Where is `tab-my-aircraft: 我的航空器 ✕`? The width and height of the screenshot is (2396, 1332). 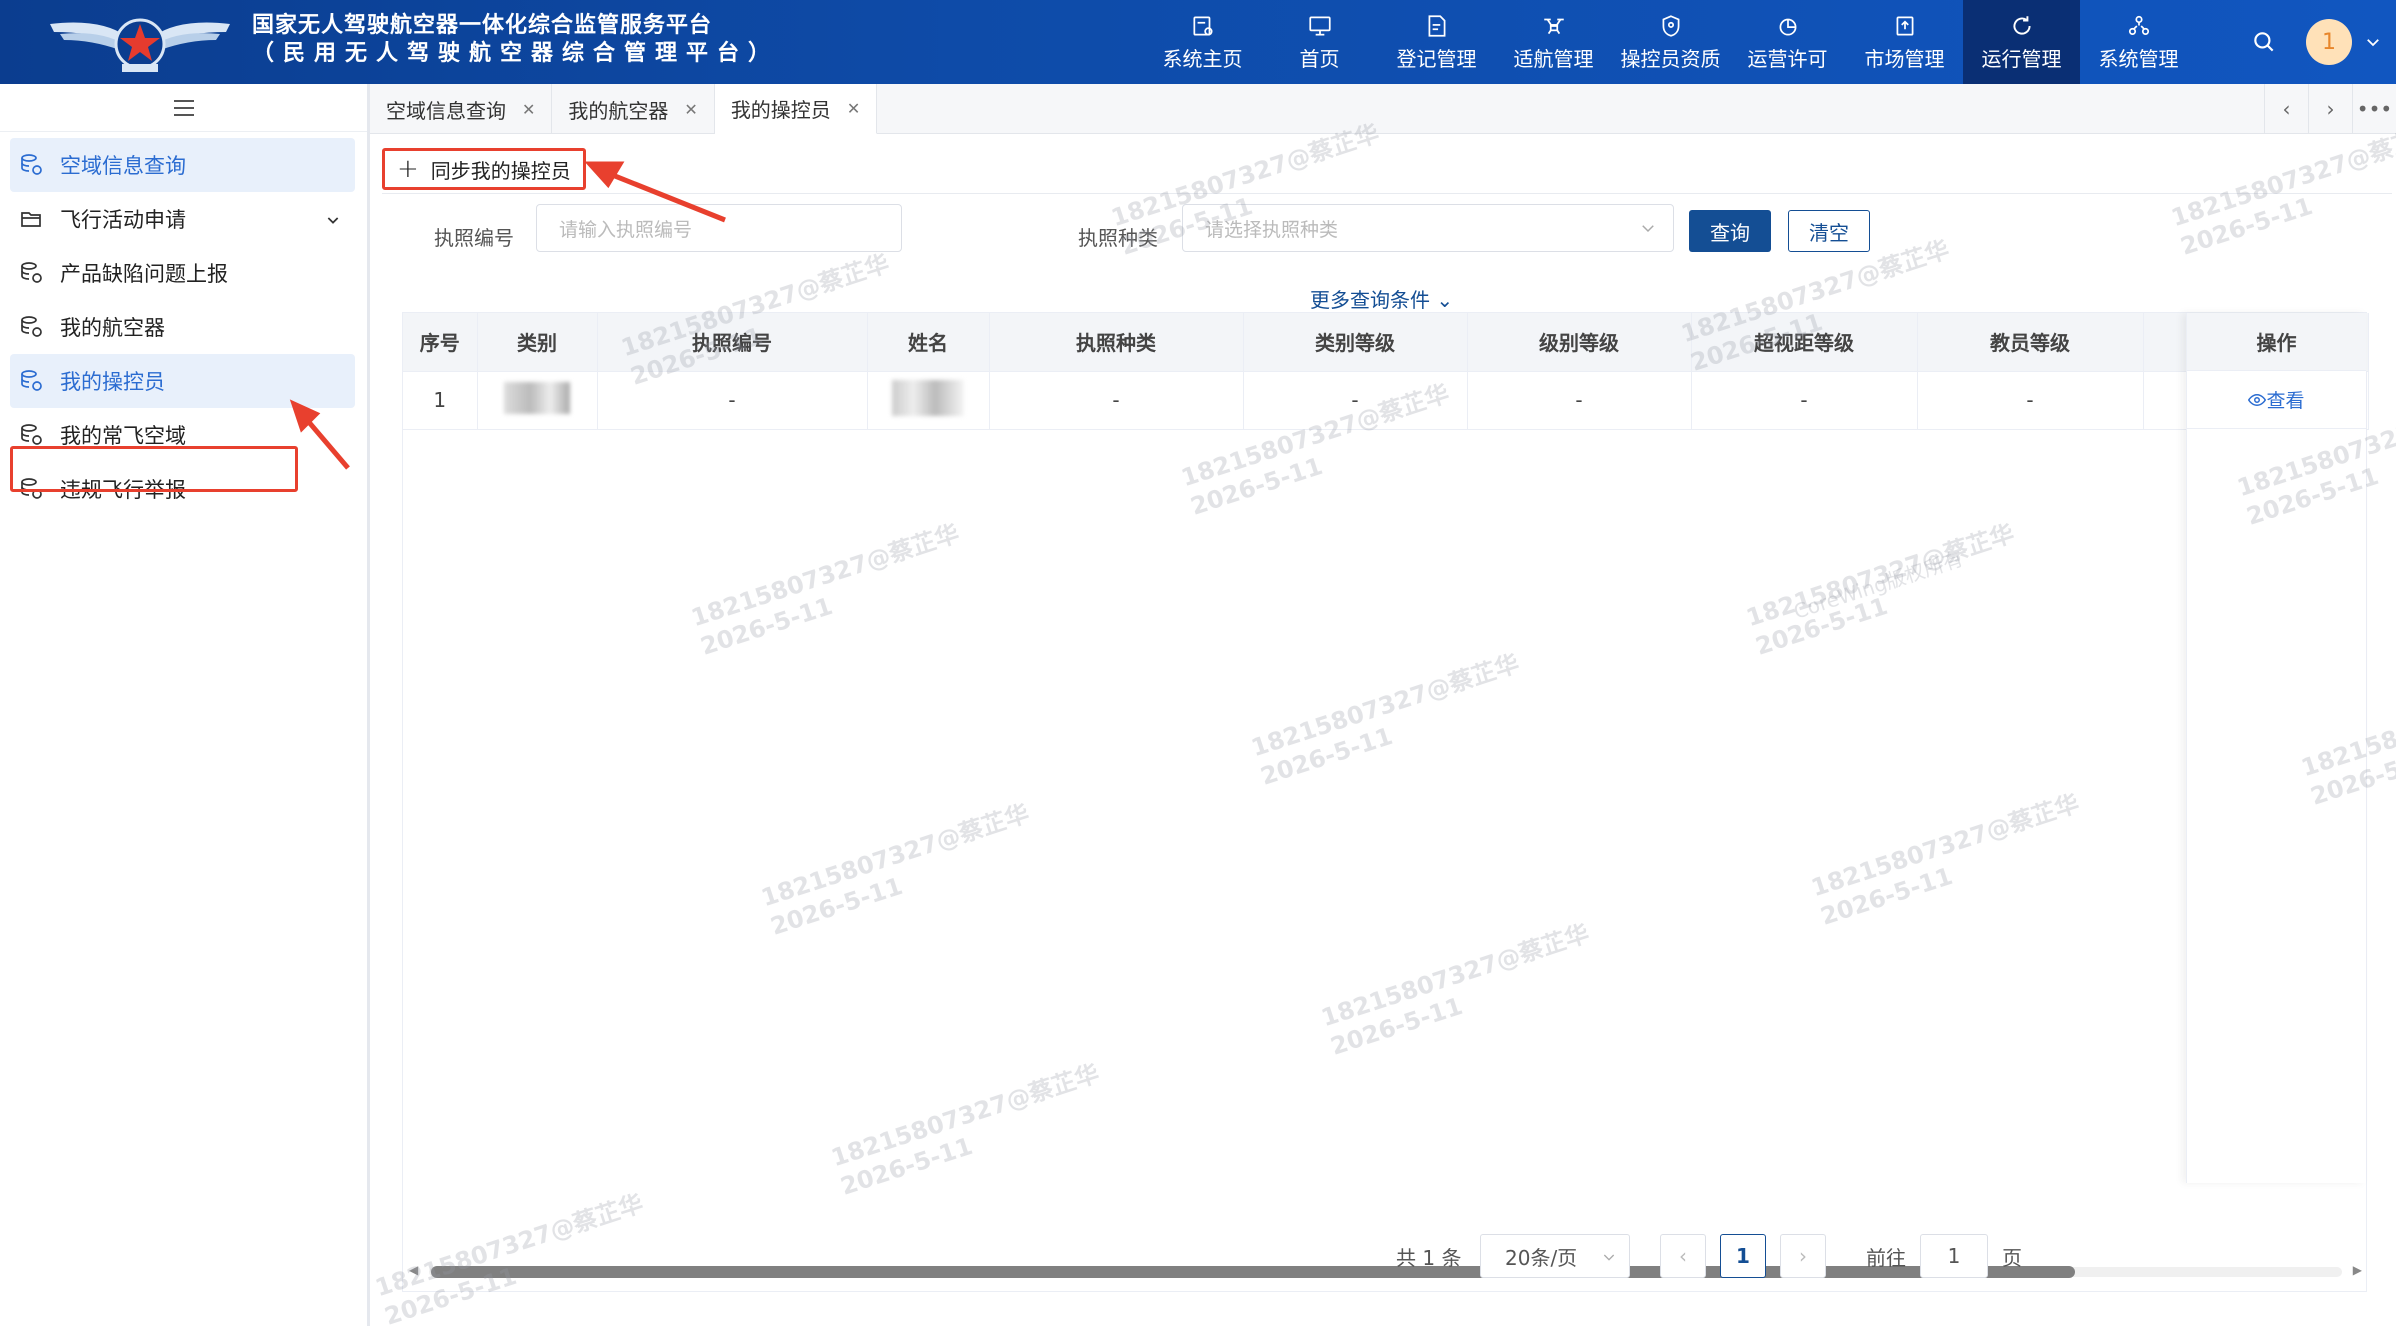
tab-my-aircraft: 我的航空器 ✕ is located at coordinates (633, 109).